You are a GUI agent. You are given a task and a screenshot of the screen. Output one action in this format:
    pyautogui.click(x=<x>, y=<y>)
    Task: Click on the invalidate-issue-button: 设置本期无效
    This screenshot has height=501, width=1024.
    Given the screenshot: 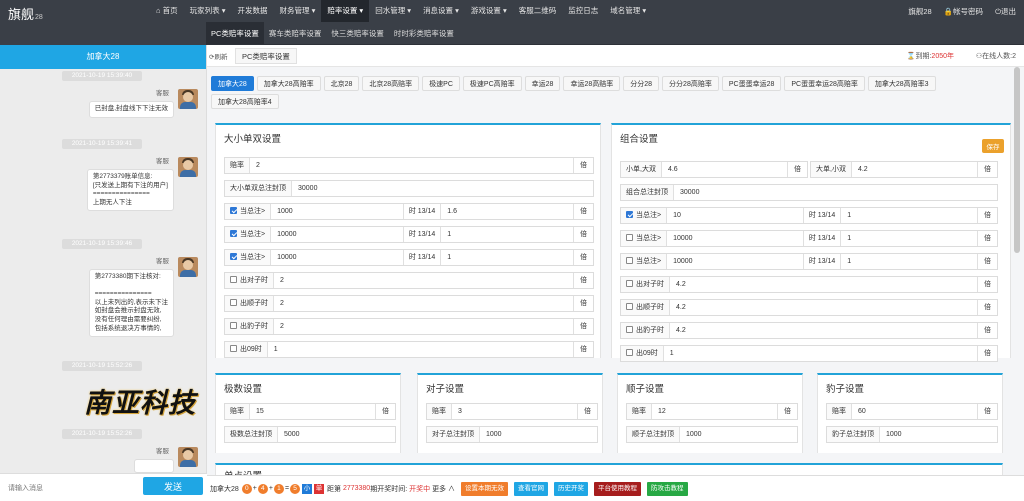 What is the action you would take?
    pyautogui.click(x=485, y=488)
    